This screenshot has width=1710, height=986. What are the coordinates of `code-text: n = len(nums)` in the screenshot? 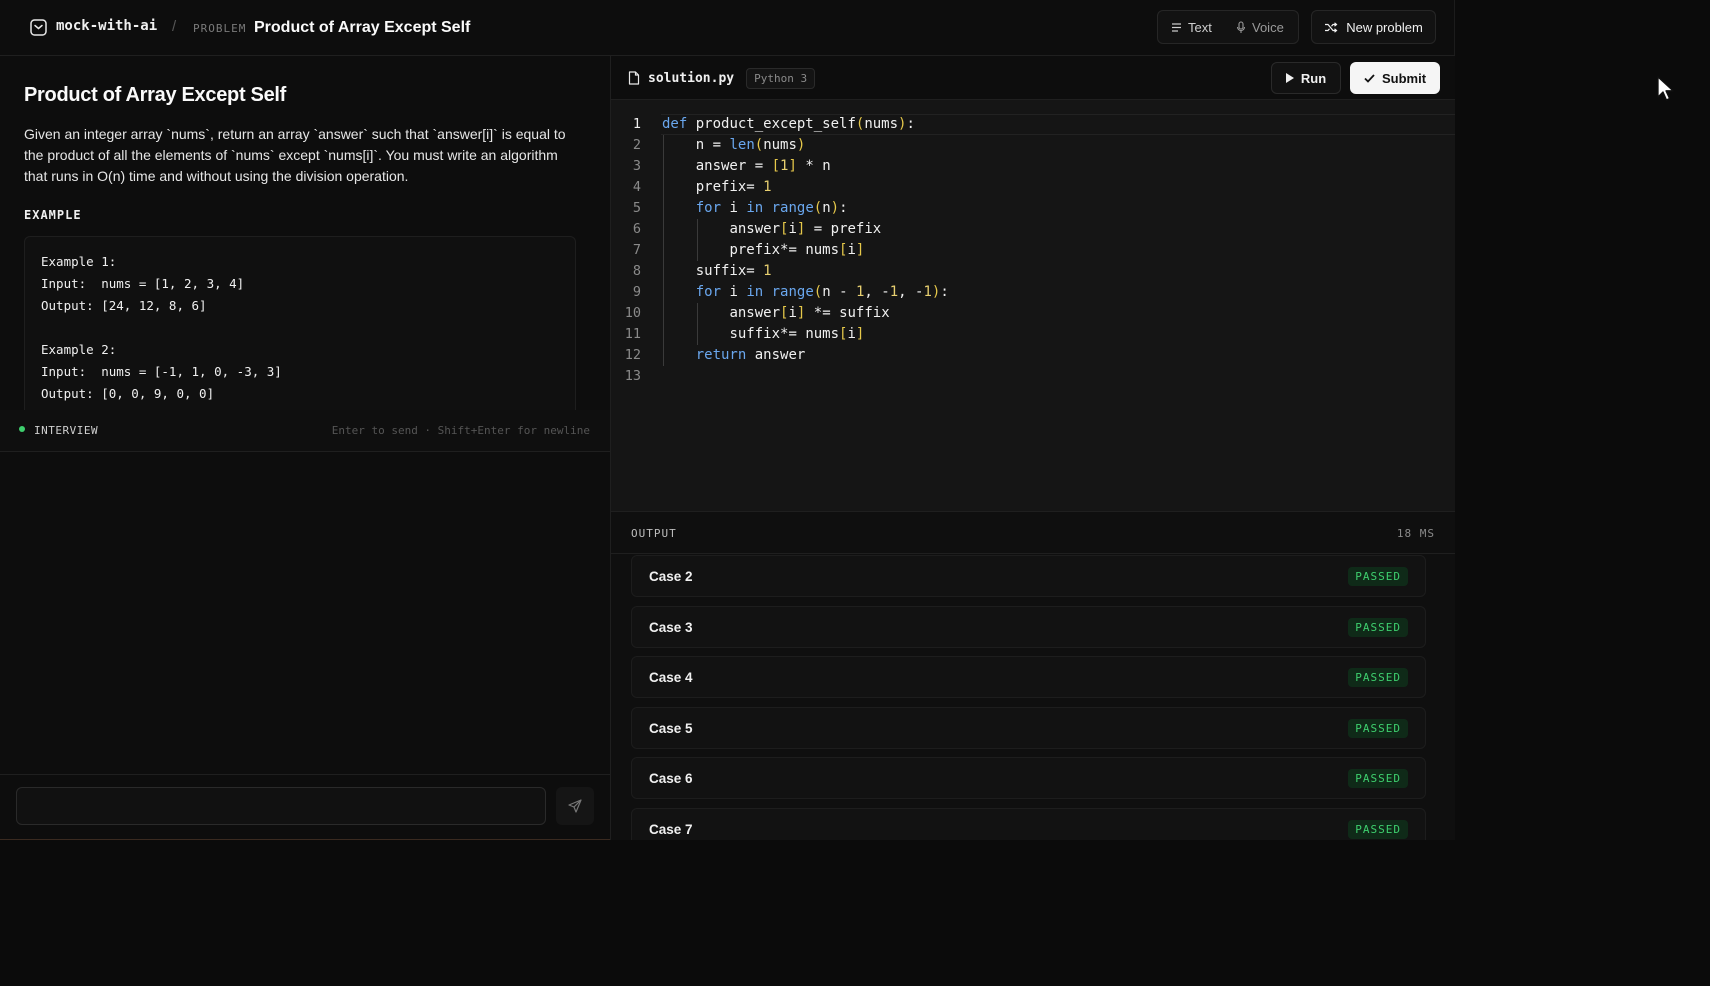 It's located at (750, 145).